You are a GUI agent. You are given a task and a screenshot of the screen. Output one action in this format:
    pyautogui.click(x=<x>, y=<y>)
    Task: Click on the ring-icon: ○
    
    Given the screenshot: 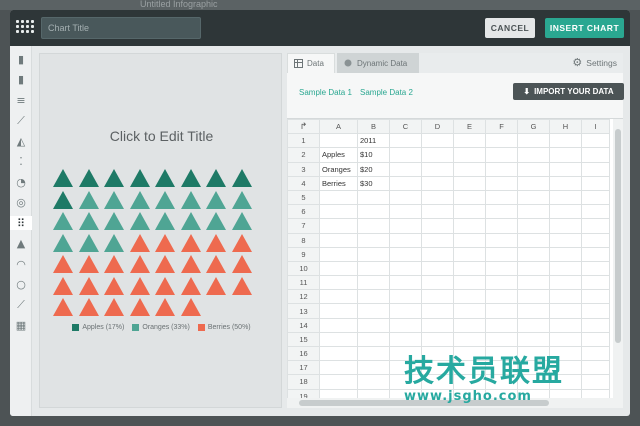 What is the action you would take?
    pyautogui.click(x=21, y=285)
    